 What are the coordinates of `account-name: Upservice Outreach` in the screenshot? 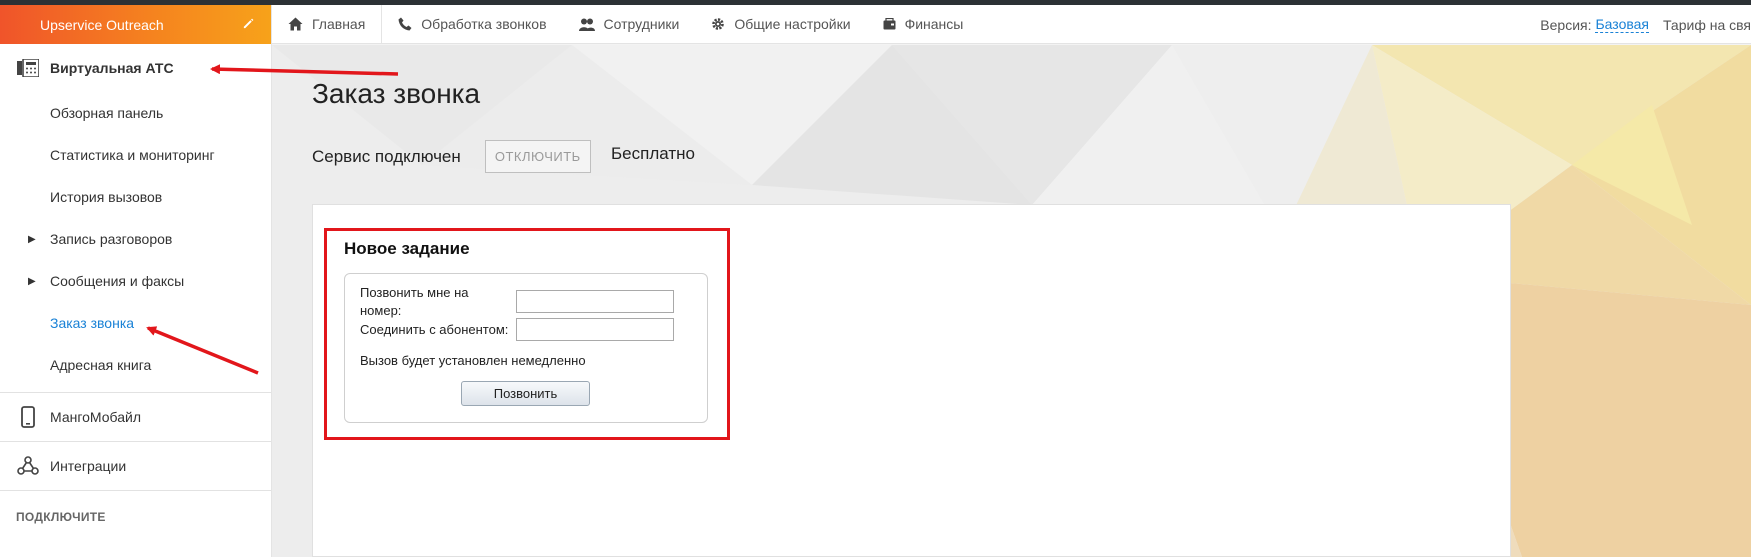 It's located at (102, 24).